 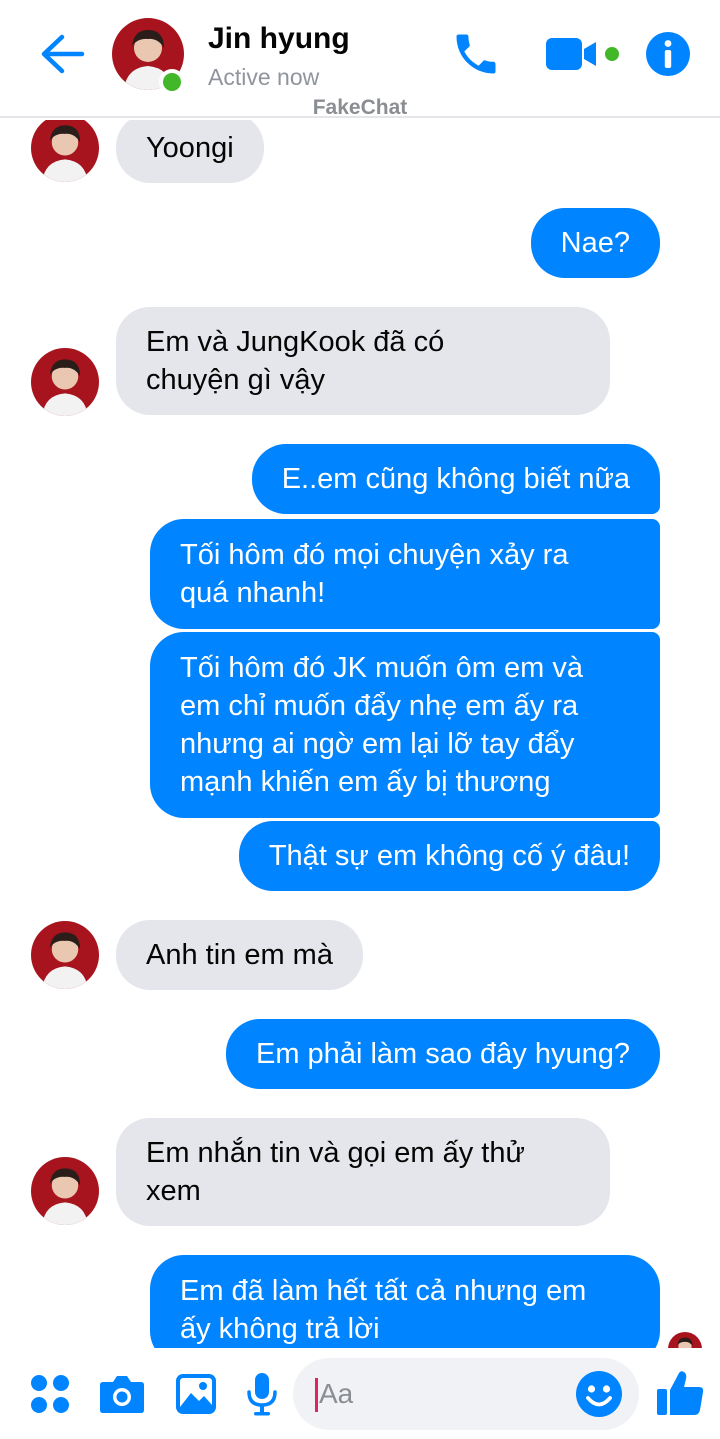 I want to click on message-text: Em nhắn tin và gọi em ấy thử, so click(x=335, y=1153).